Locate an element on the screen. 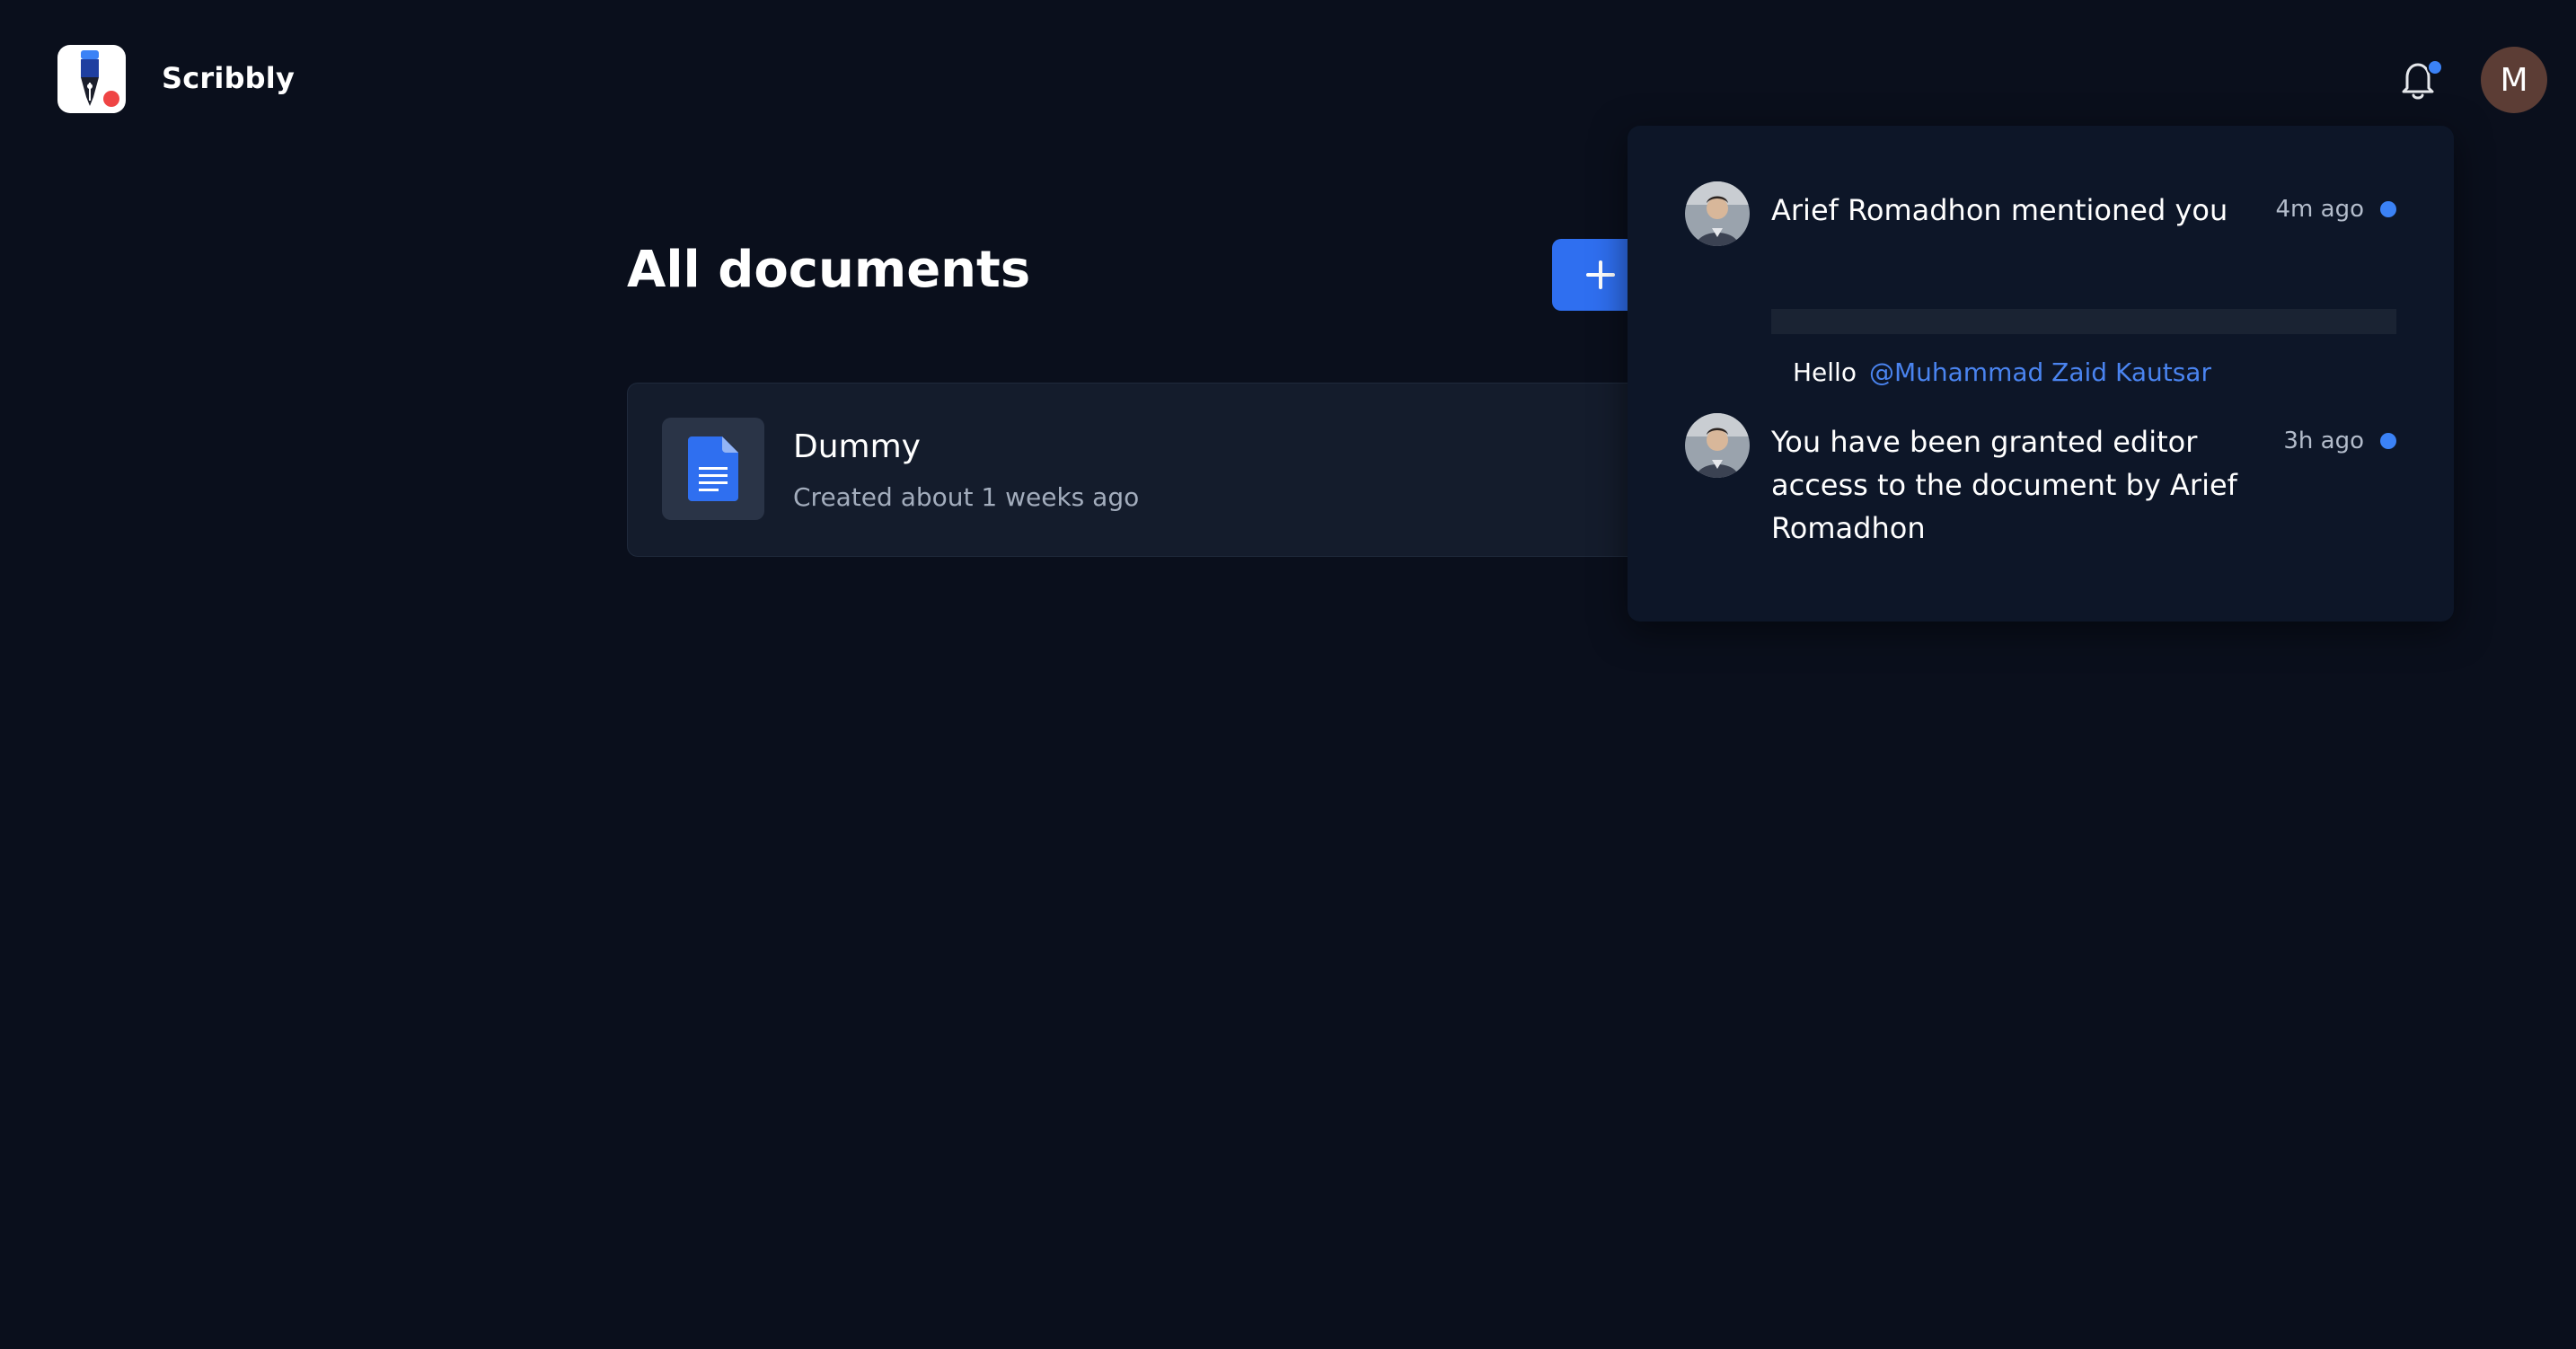 The width and height of the screenshot is (2576, 1349). mention-quote: Hello @Muhammad Zaid Kautsar is located at coordinates (2002, 372).